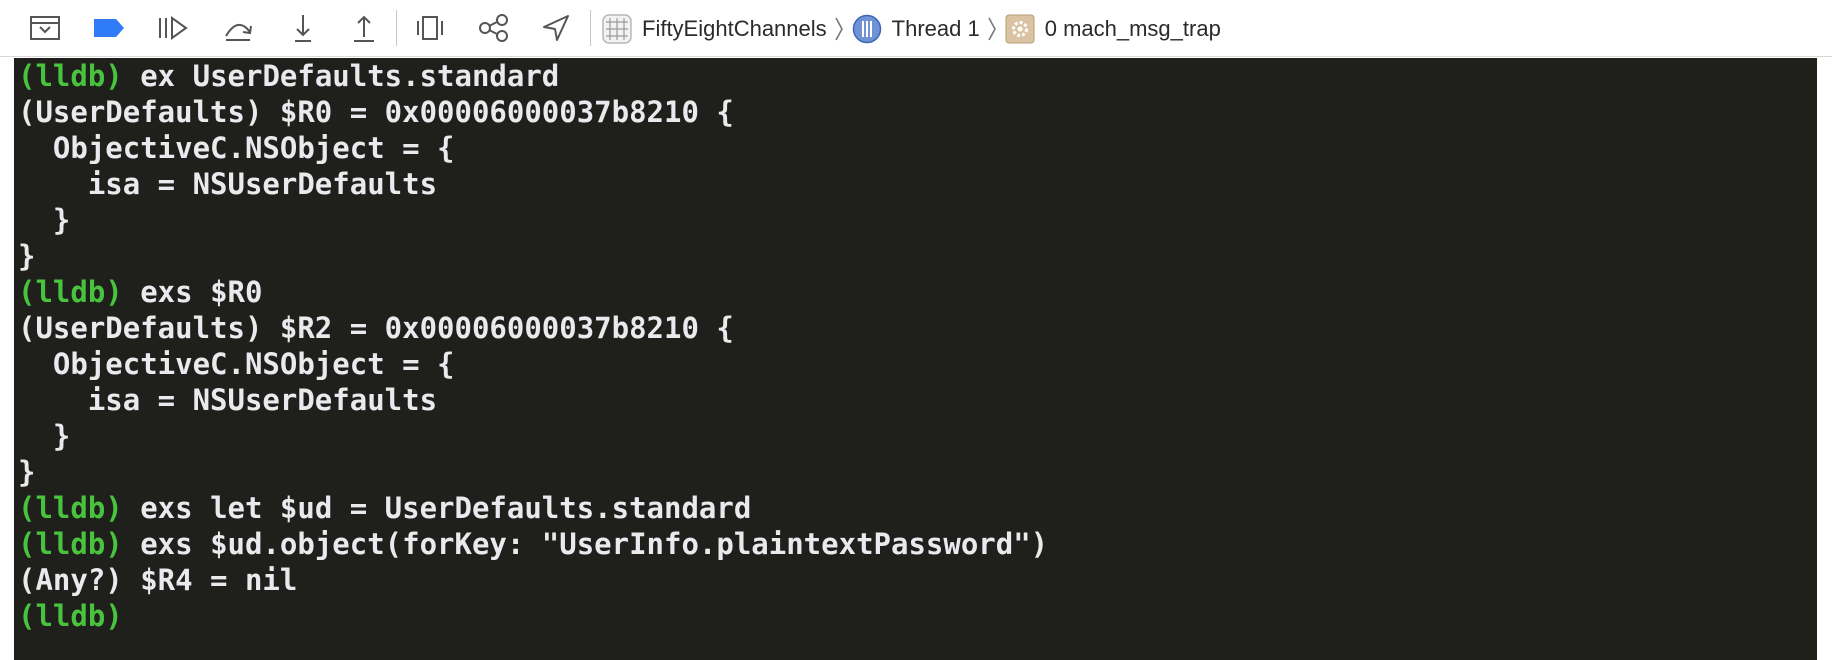 The width and height of the screenshot is (1832, 660). I want to click on simulate-location-button, so click(556, 28).